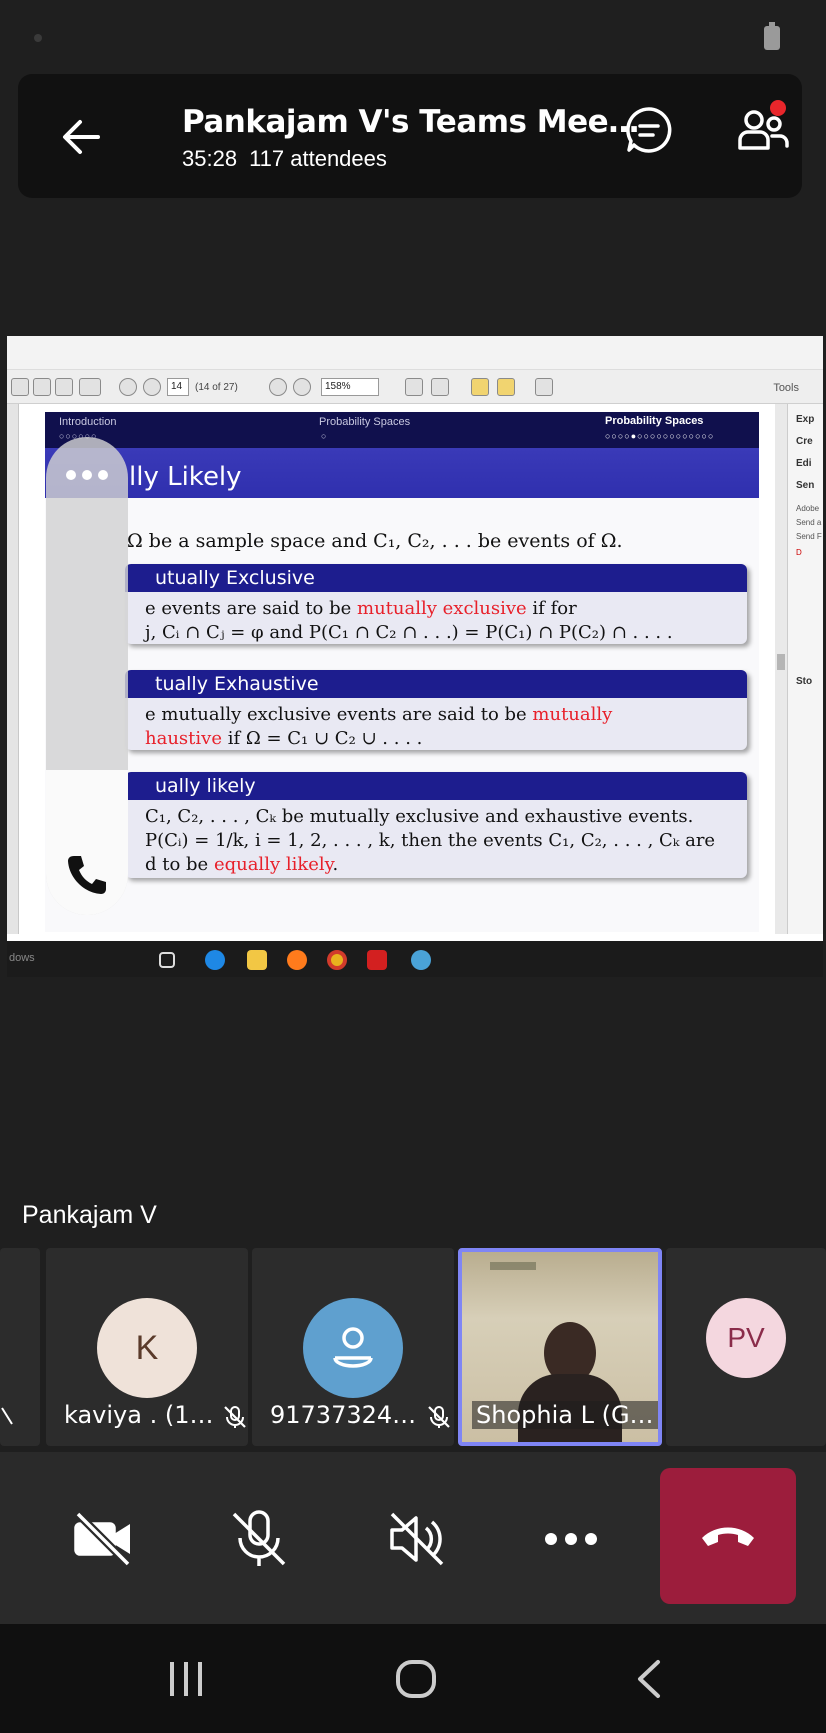 This screenshot has width=826, height=1733. I want to click on page-count: (14 of 27), so click(216, 387).